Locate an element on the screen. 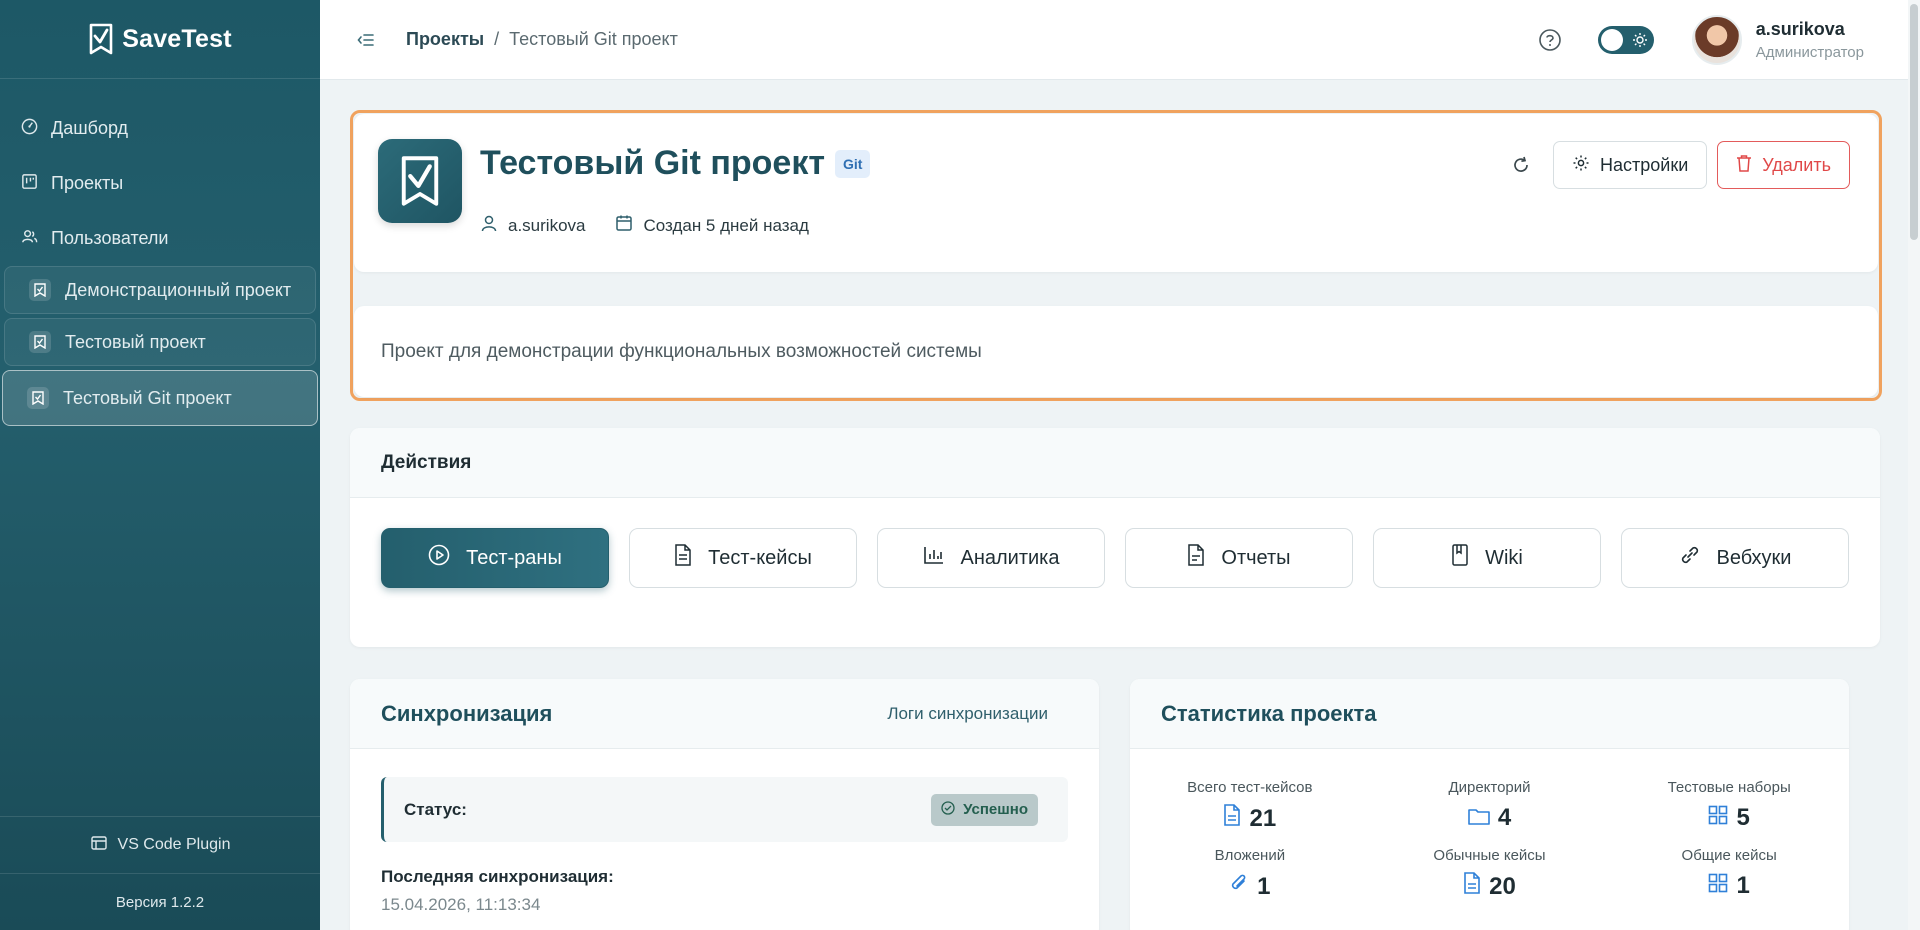  logo: SaveTest is located at coordinates (160, 39).